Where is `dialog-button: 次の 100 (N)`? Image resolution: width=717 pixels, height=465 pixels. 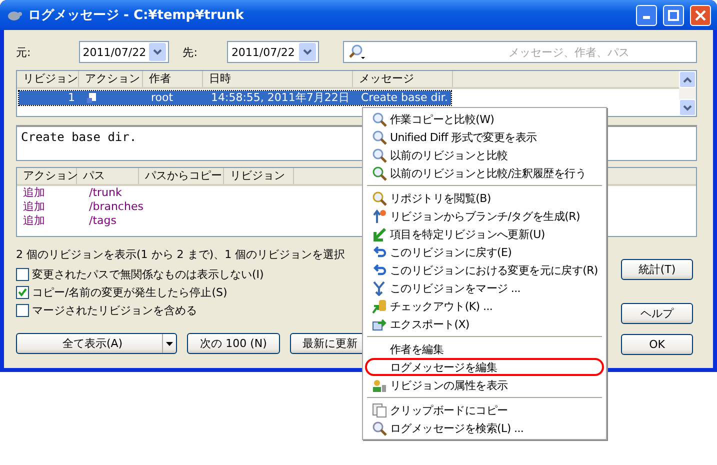
dialog-button: 次の 100 (N) is located at coordinates (233, 343).